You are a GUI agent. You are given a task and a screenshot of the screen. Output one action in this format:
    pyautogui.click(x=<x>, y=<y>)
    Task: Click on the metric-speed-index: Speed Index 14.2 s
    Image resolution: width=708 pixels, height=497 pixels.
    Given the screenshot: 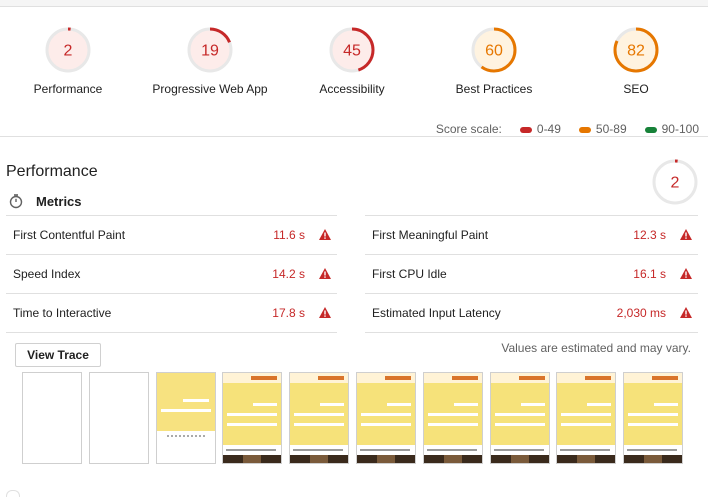 What is the action you would take?
    pyautogui.click(x=171, y=273)
    